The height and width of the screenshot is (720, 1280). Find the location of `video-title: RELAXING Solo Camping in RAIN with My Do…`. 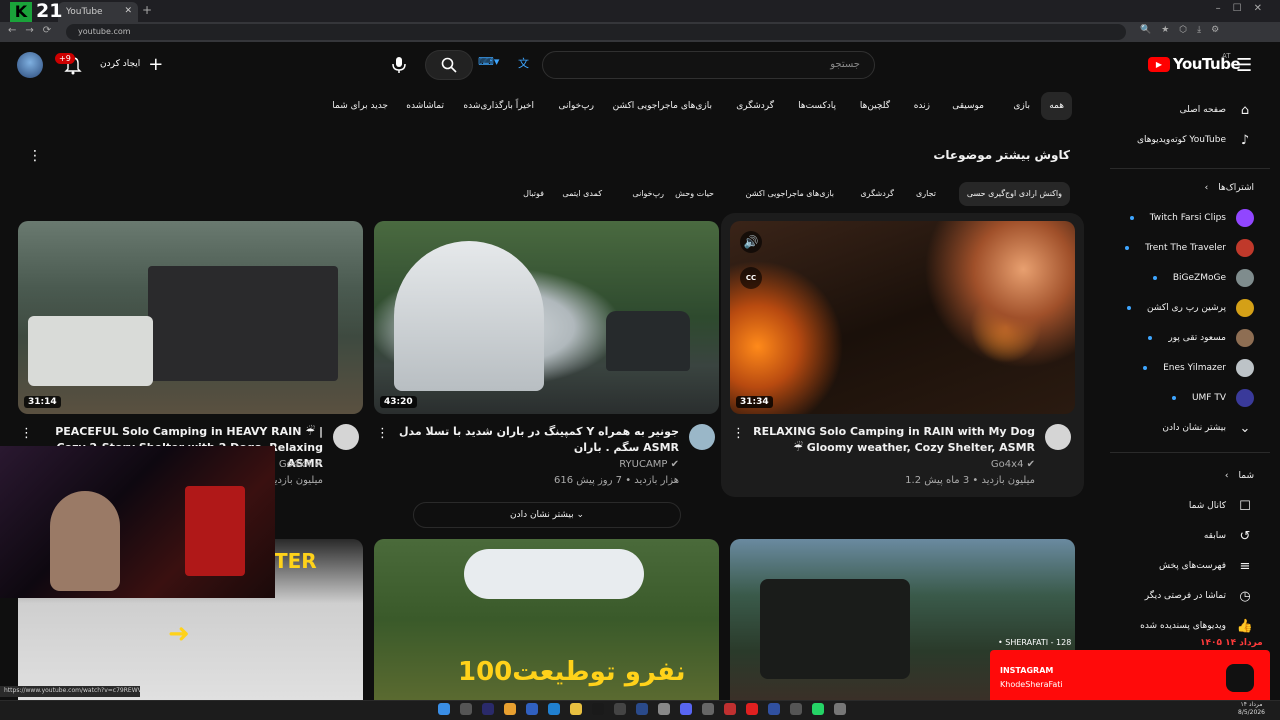

video-title: RELAXING Solo Camping in RAIN with My Do… is located at coordinates (890, 440).